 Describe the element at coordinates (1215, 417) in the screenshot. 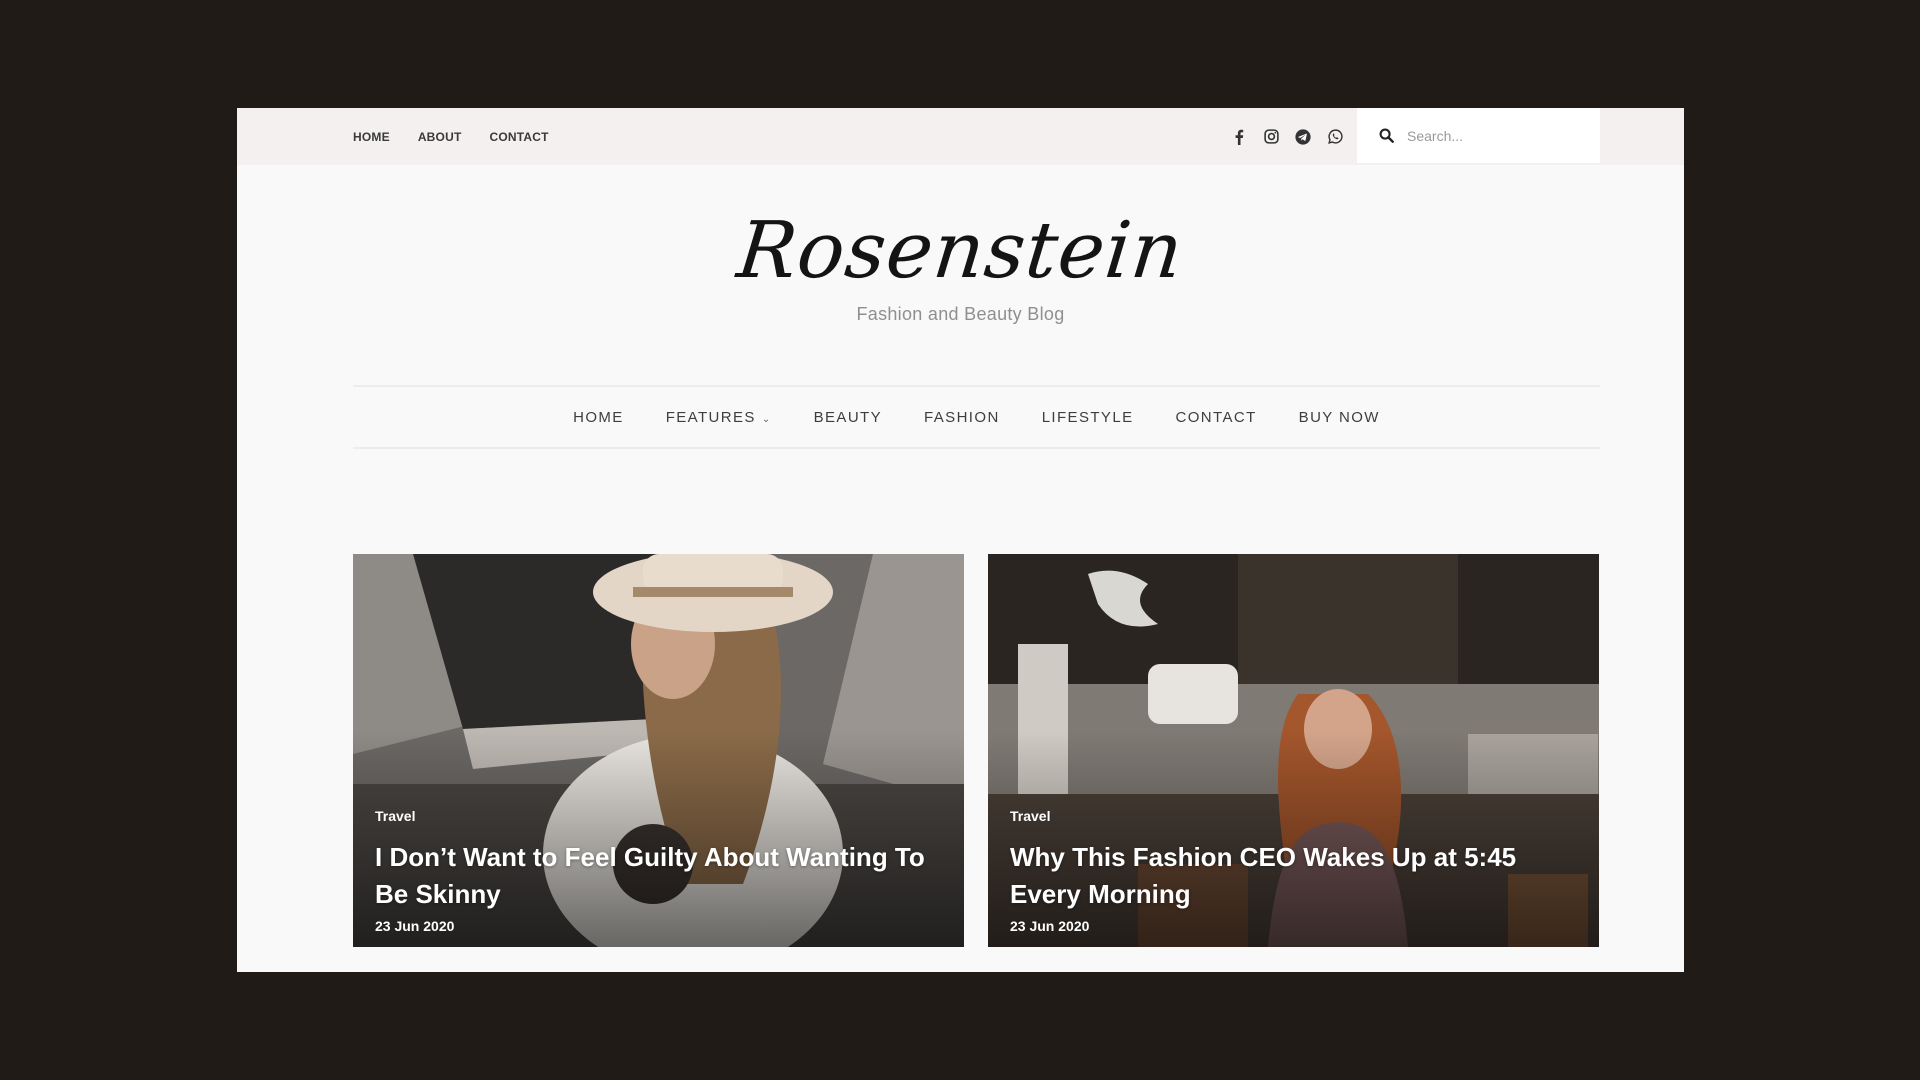

I see `main-nav-contact: CONTACT` at that location.